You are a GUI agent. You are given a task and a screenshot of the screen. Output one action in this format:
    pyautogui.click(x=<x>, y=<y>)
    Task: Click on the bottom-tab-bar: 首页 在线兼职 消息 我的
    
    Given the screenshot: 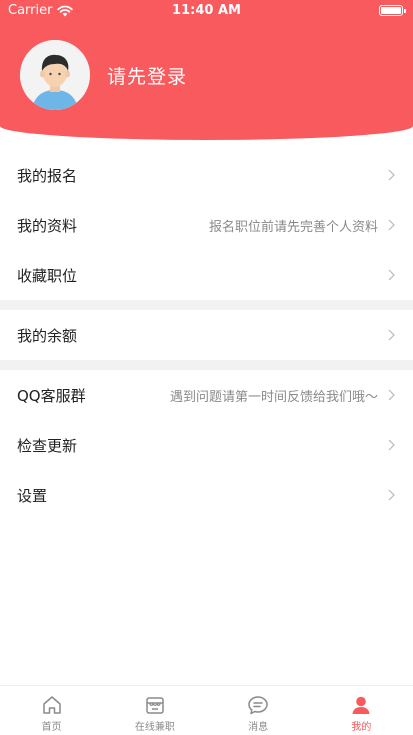 What is the action you would take?
    pyautogui.click(x=206, y=710)
    